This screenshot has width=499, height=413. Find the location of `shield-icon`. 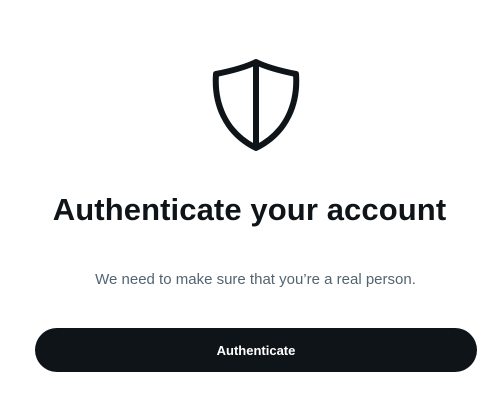

shield-icon is located at coordinates (256, 105).